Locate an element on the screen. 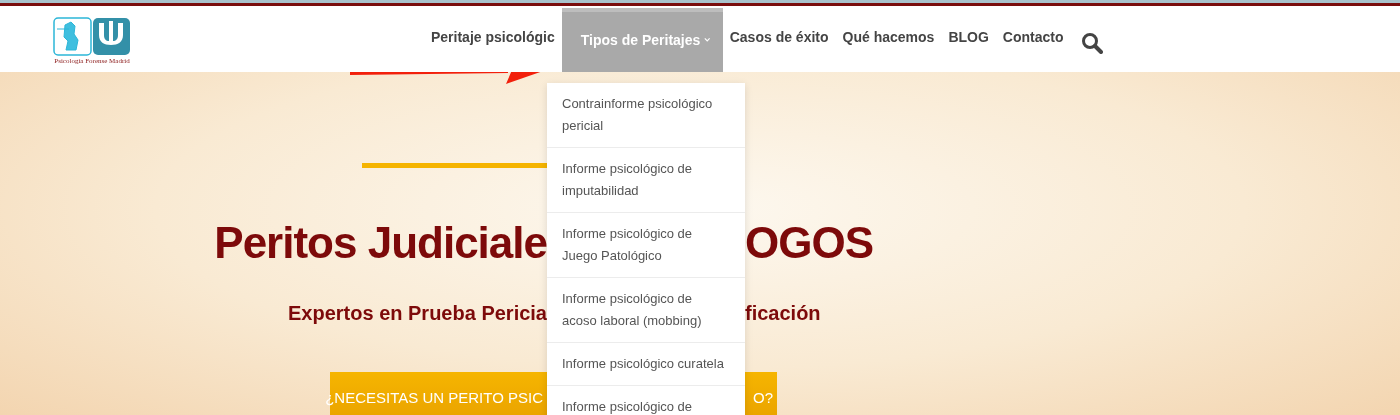  hero-subtitle: ficación is located at coordinates (783, 313).